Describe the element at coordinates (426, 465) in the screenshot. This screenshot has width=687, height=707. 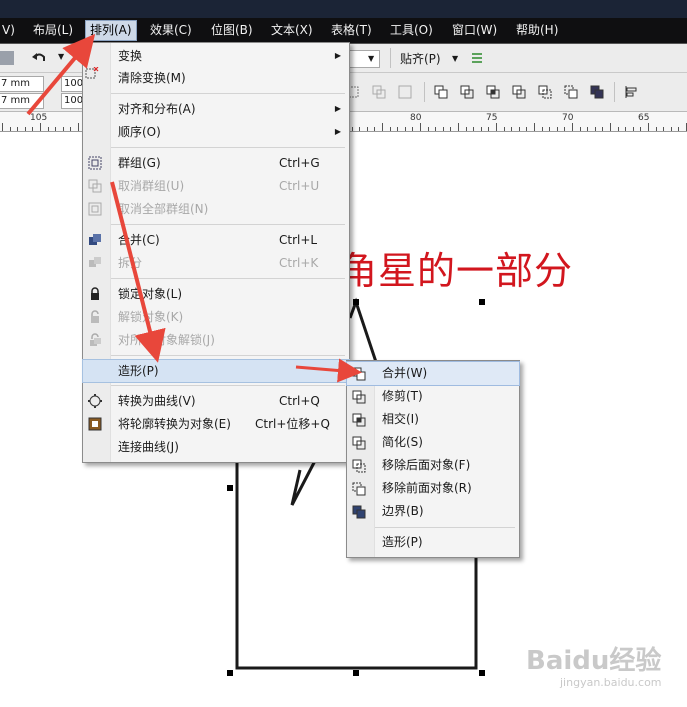
I see `submenu-item-label: 移除后面对象(F)` at that location.